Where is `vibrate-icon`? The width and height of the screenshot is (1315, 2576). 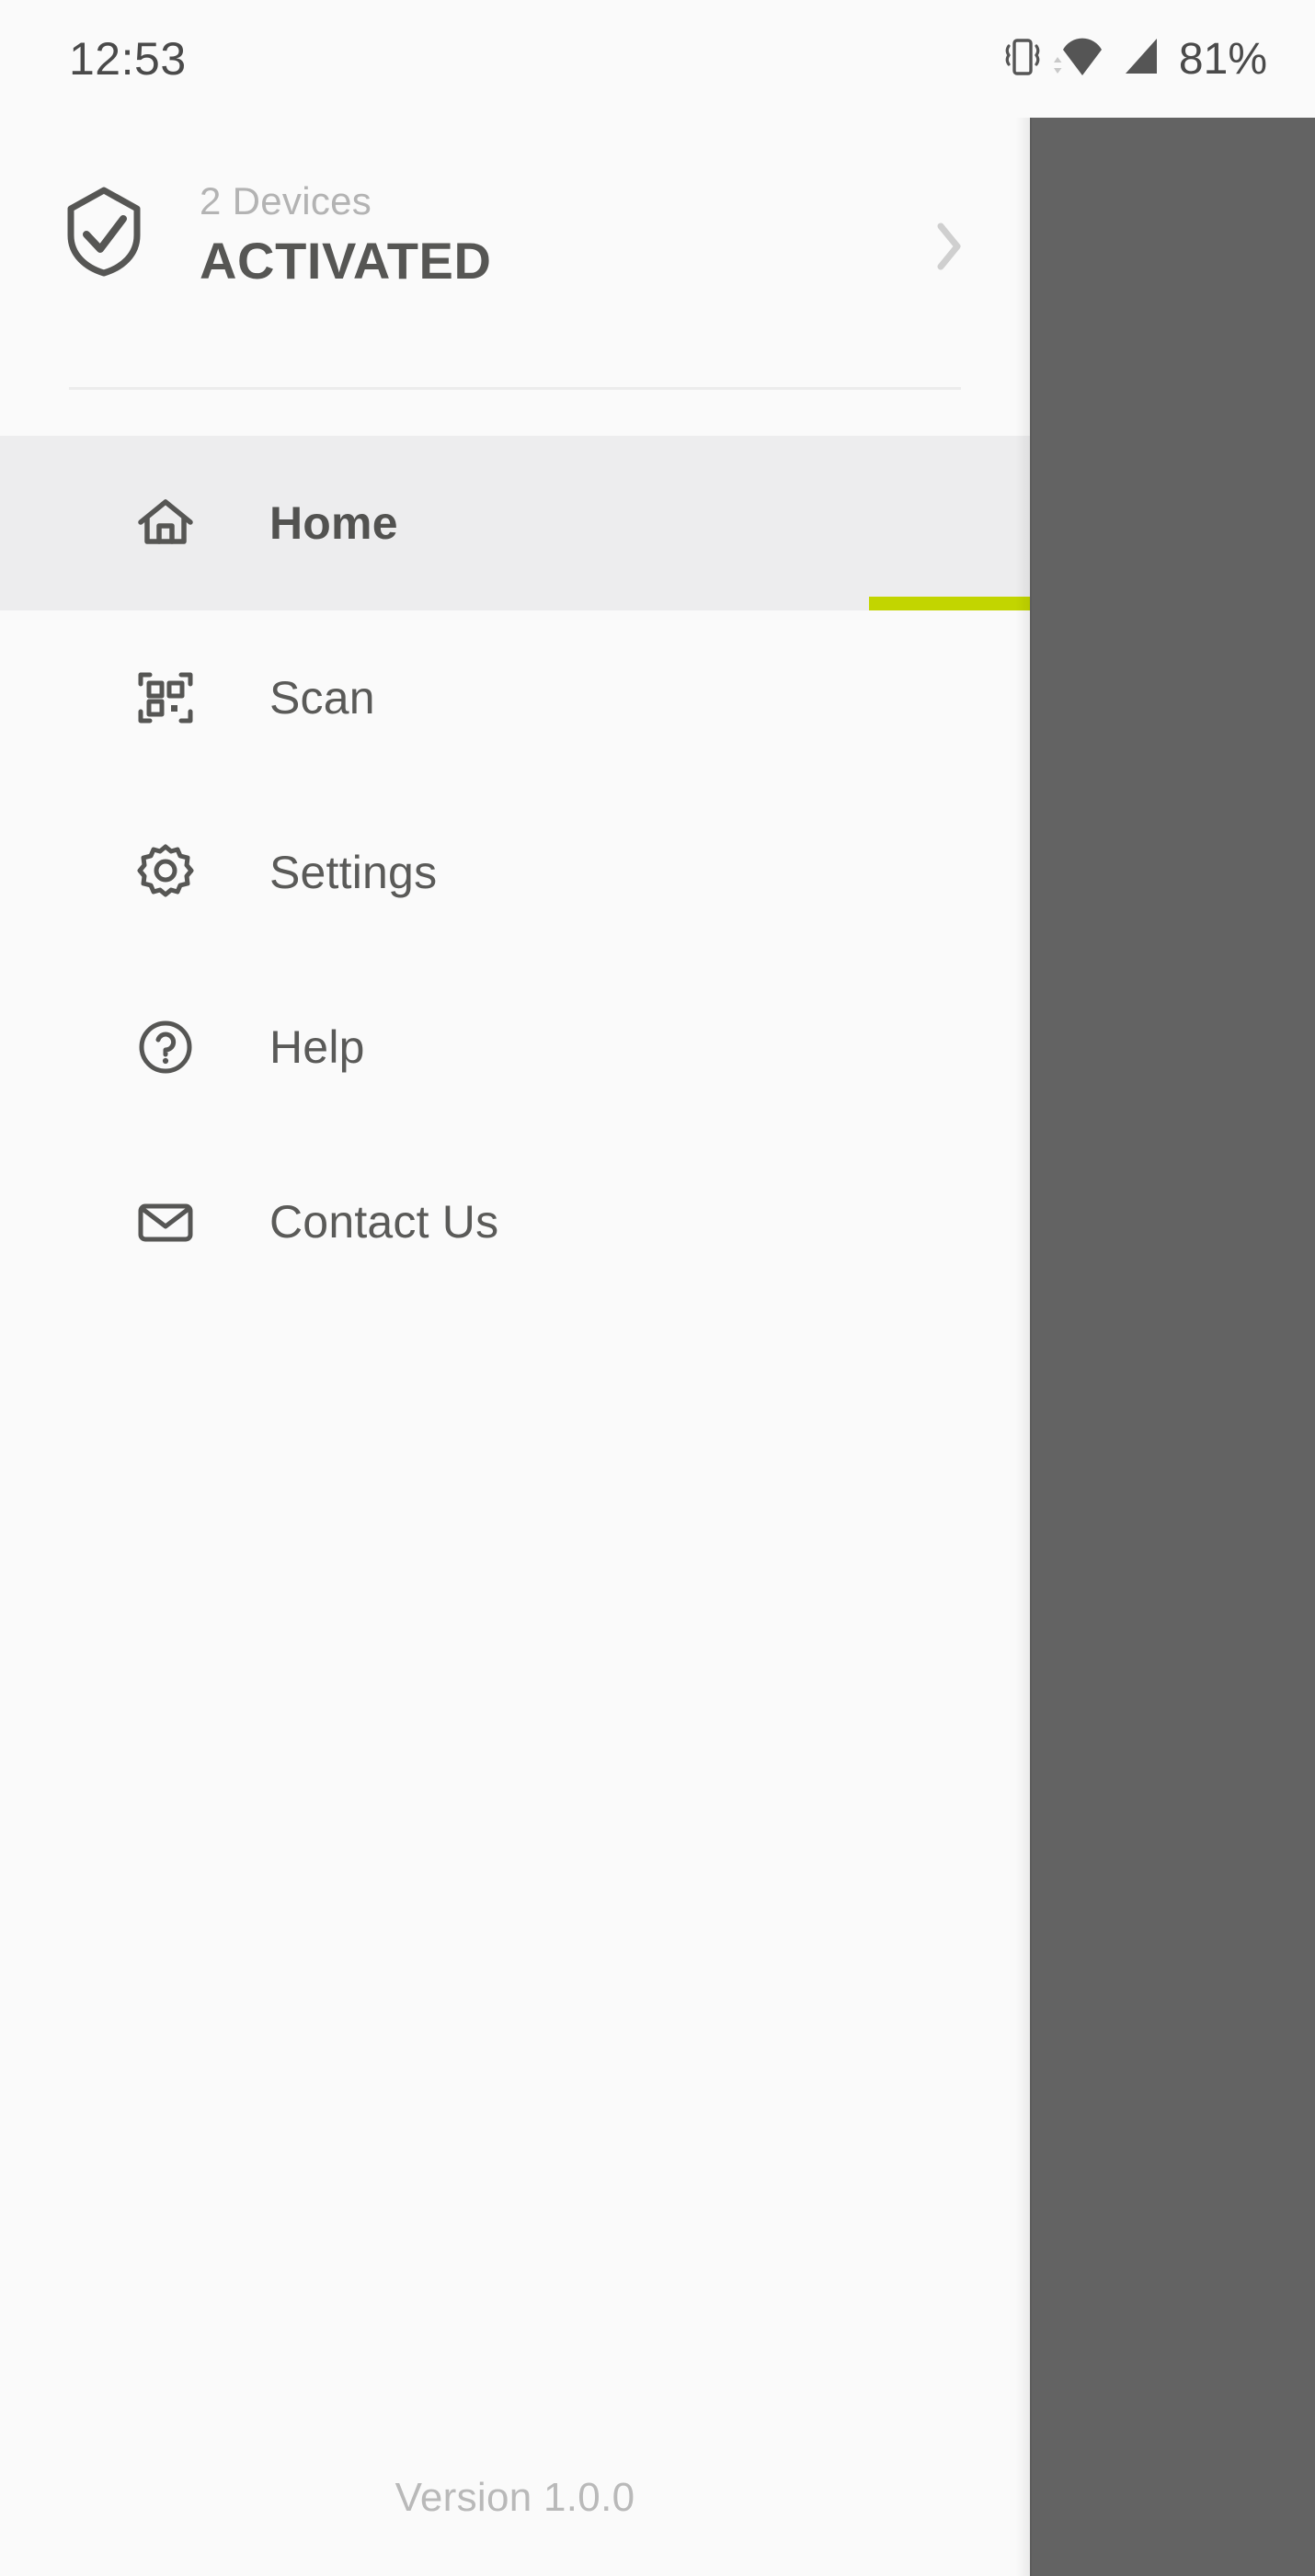
vibrate-icon is located at coordinates (1022, 59).